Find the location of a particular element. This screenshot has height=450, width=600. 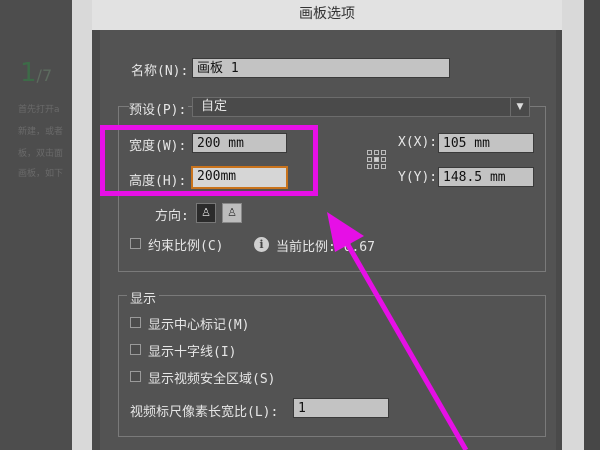

highlight-box is located at coordinates (209, 160).